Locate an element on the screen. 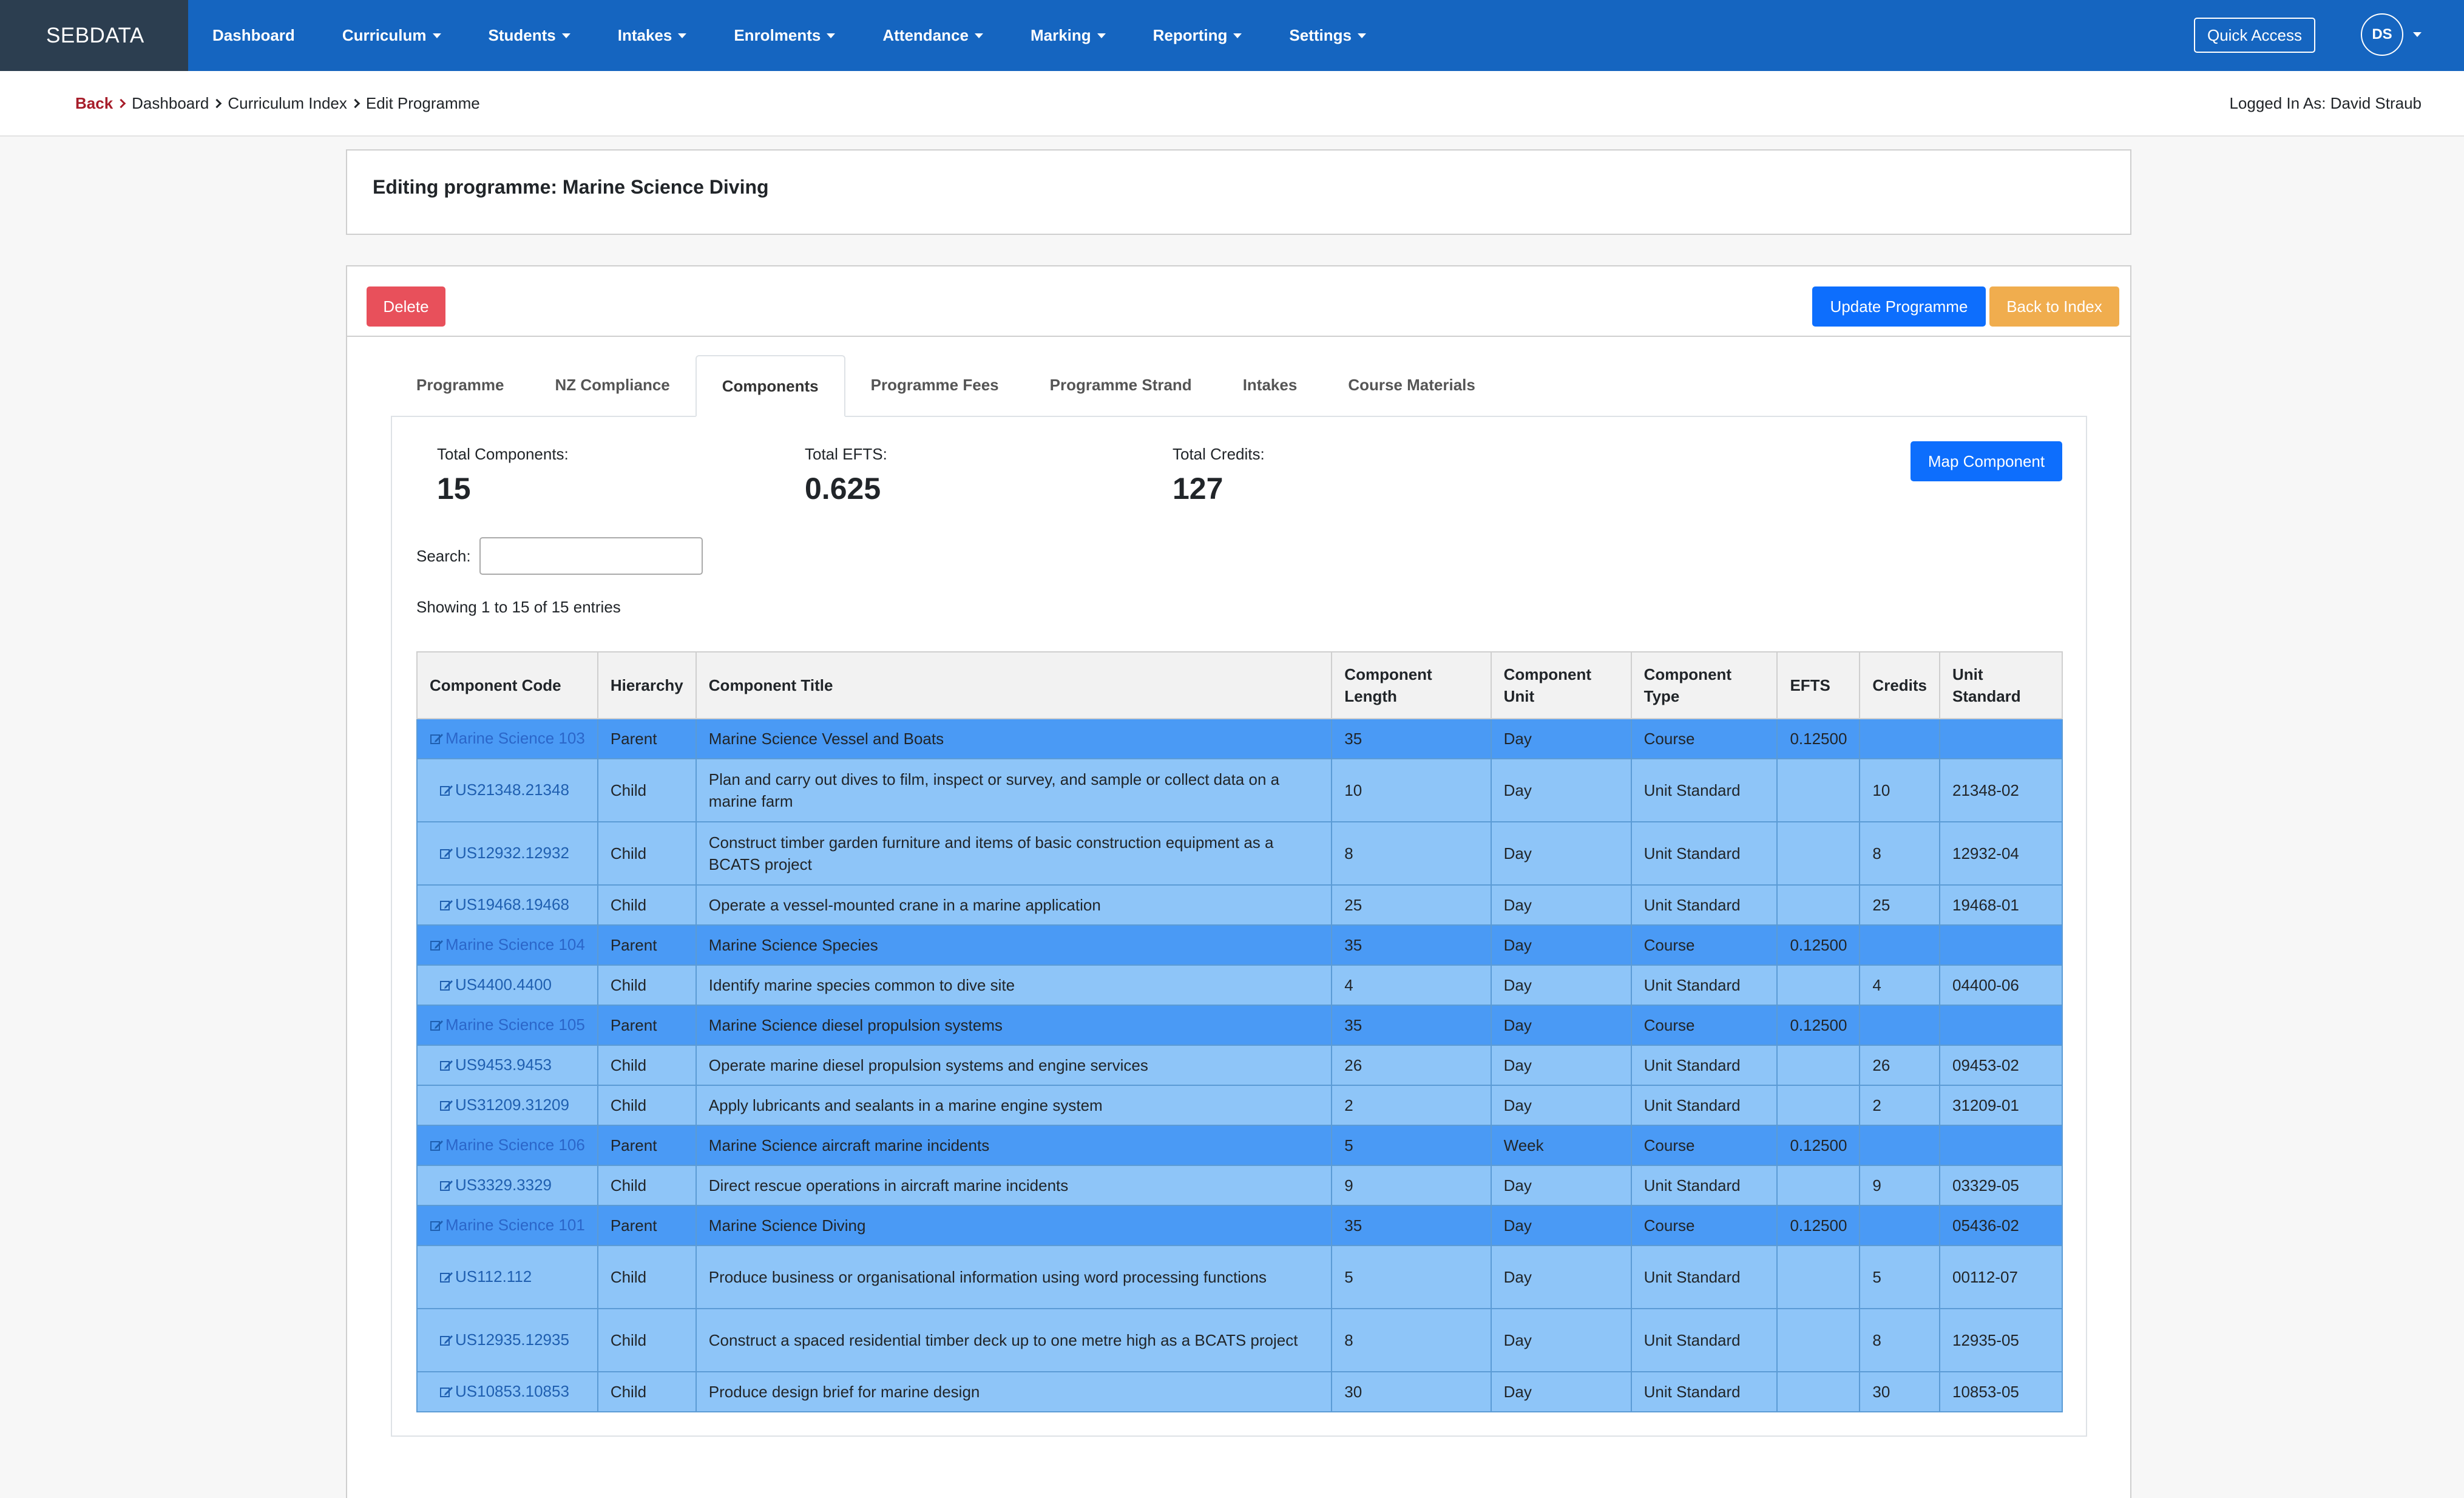 The width and height of the screenshot is (2464, 1498). breadcrumb-item-curriculum-index: Curriculum Index is located at coordinates (287, 103).